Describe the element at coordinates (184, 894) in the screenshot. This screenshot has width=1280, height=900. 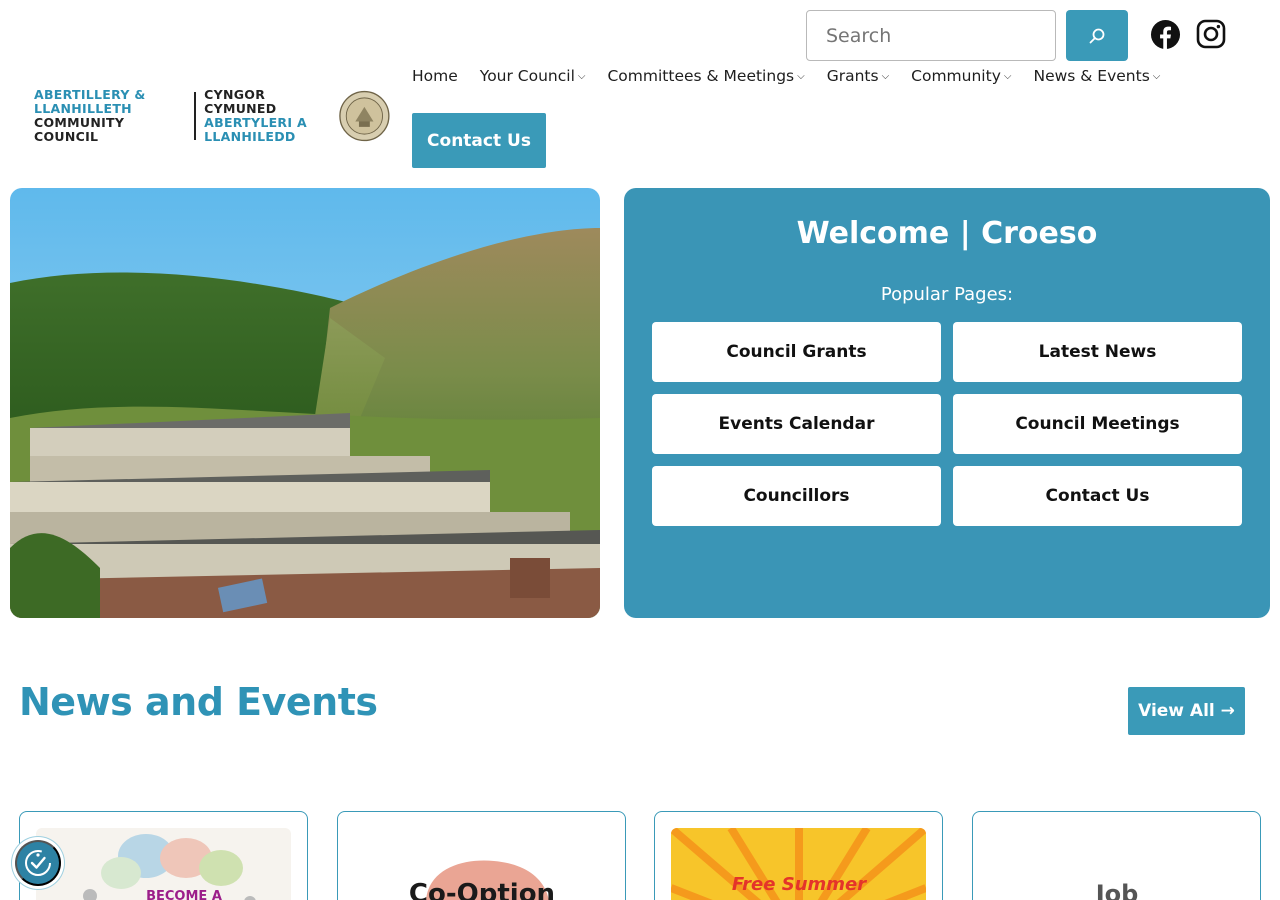
I see `card-image-text: BECOME A` at that location.